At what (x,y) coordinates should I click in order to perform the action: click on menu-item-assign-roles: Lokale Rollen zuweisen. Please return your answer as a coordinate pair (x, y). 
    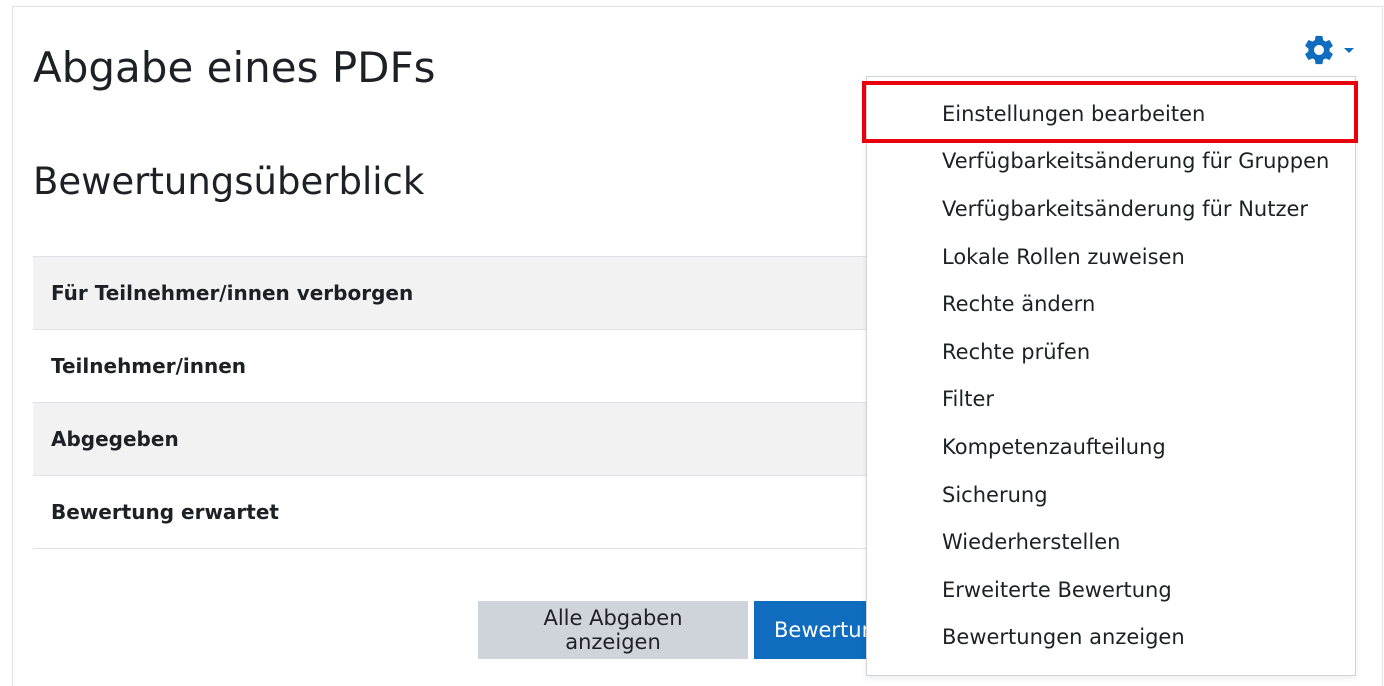
    Looking at the image, I should click on (1111, 257).